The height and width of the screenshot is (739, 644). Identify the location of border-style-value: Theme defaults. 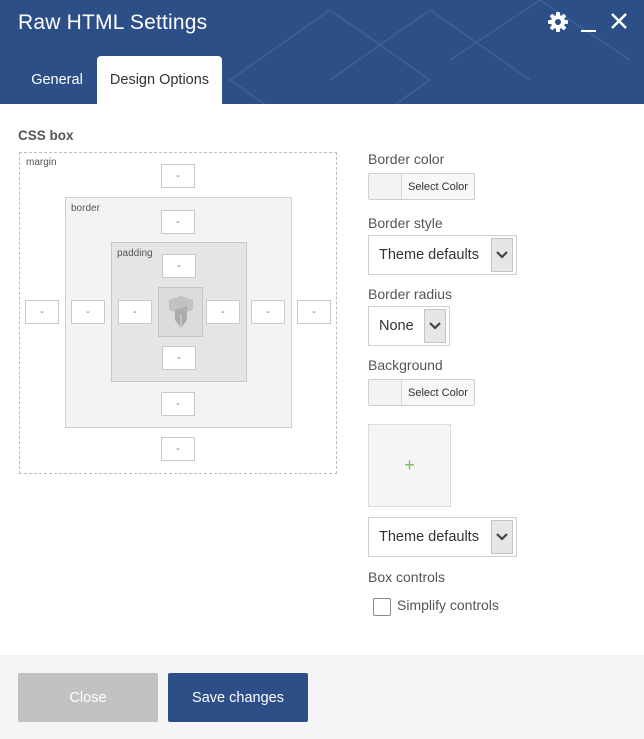
(429, 255).